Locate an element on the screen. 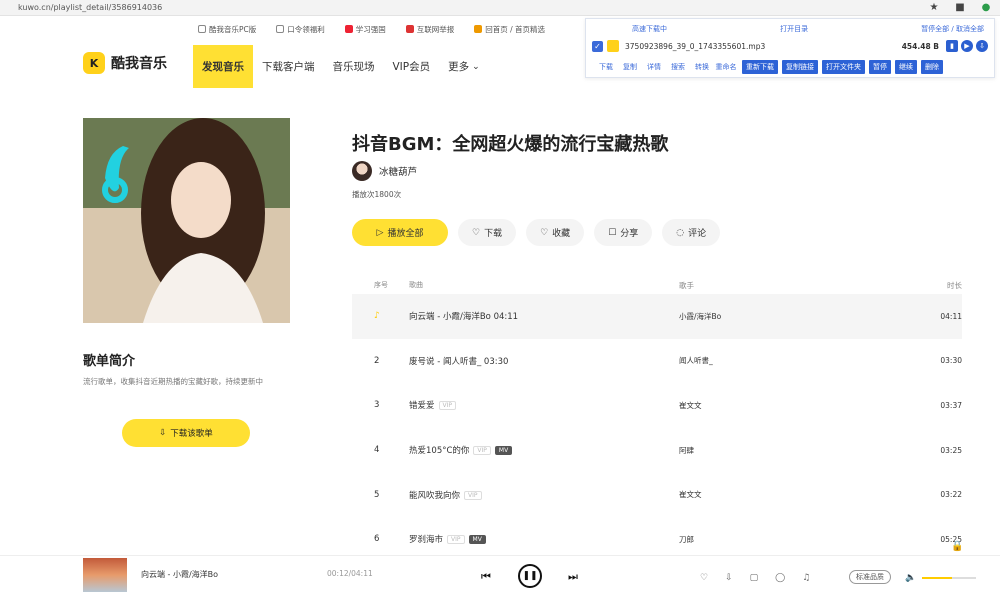  util-link-report: 互联网举报 is located at coordinates (429, 29).